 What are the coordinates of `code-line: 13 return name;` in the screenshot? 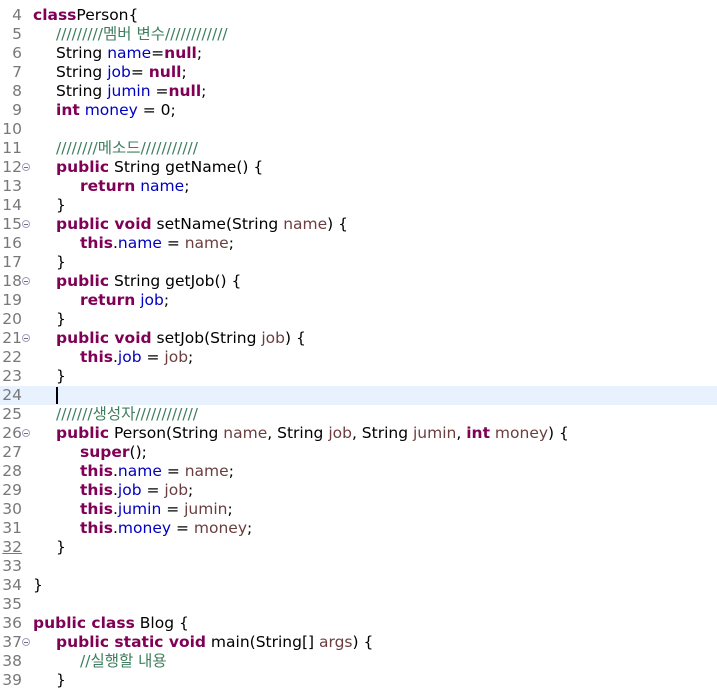 It's located at (358, 186).